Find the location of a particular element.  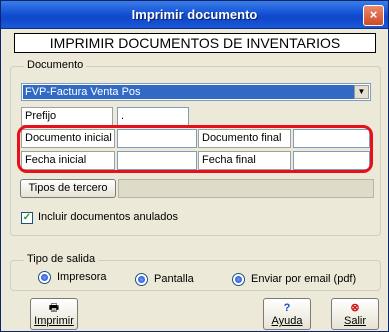

radio-pantalla-dot is located at coordinates (141, 279).